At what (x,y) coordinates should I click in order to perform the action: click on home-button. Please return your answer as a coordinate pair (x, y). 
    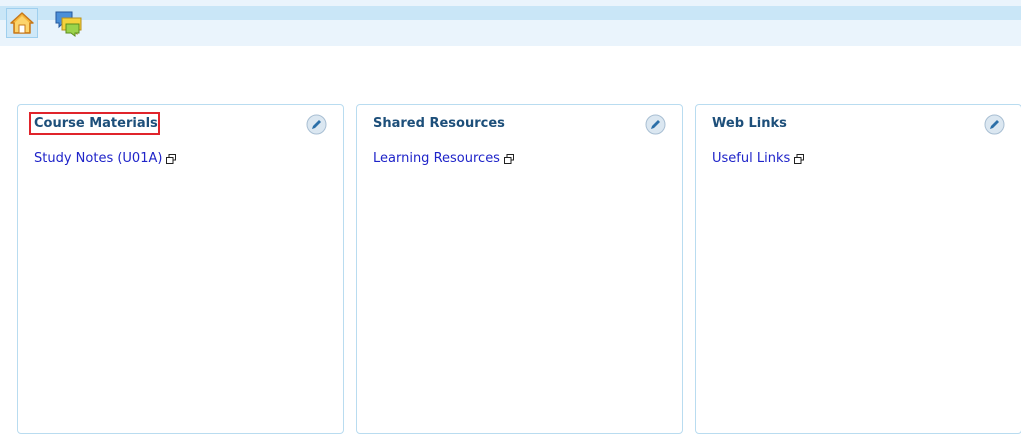
    Looking at the image, I should click on (22, 23).